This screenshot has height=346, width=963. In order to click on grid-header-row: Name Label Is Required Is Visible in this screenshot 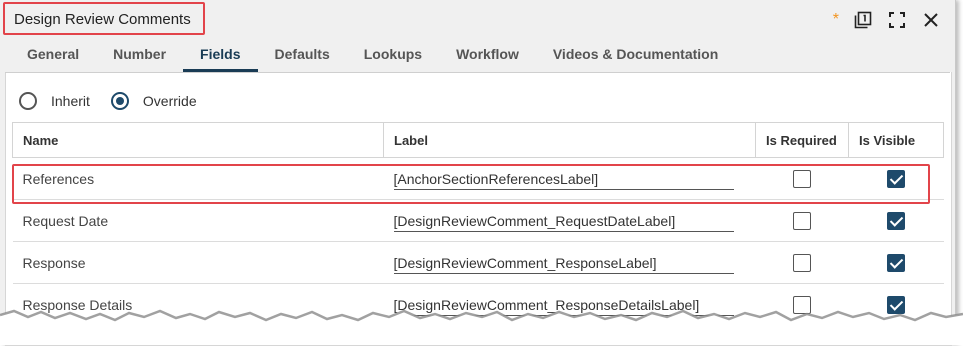, I will do `click(478, 140)`.